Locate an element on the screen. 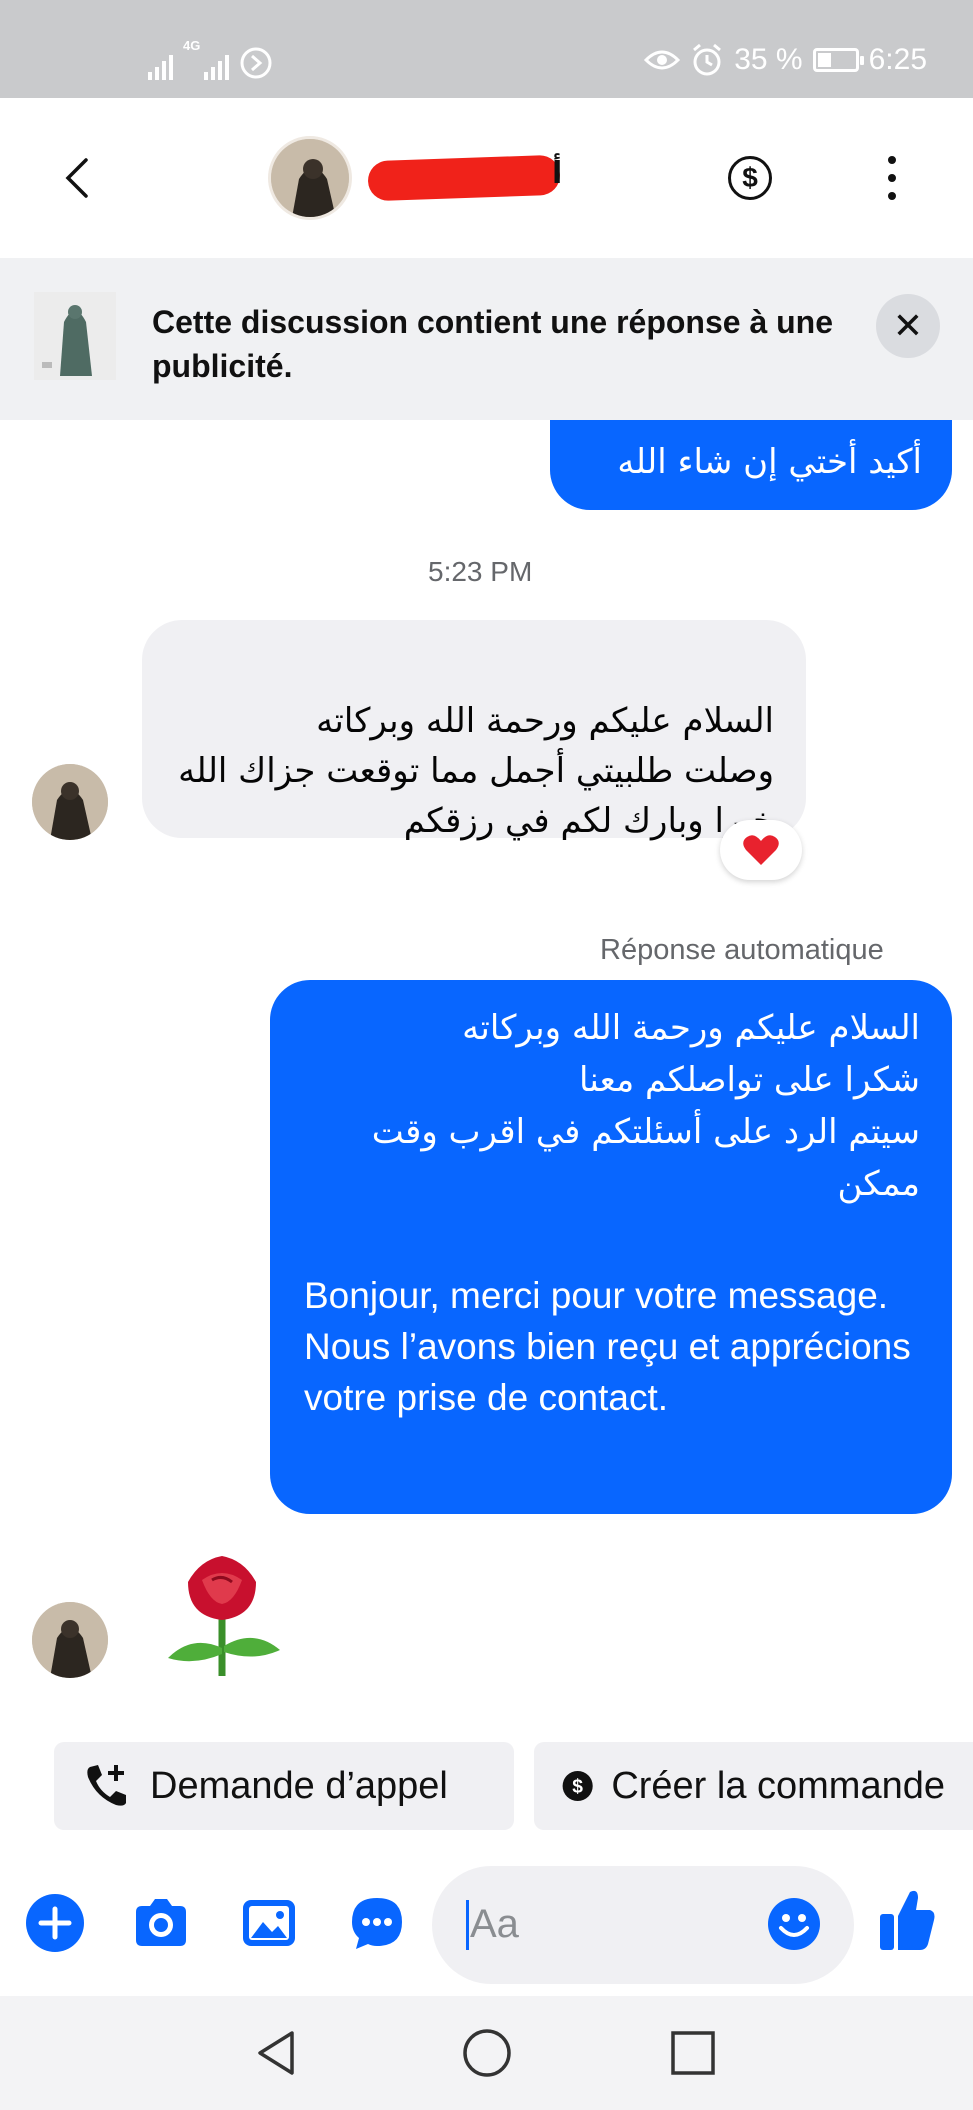  system-navigation-bar is located at coordinates (486, 2053).